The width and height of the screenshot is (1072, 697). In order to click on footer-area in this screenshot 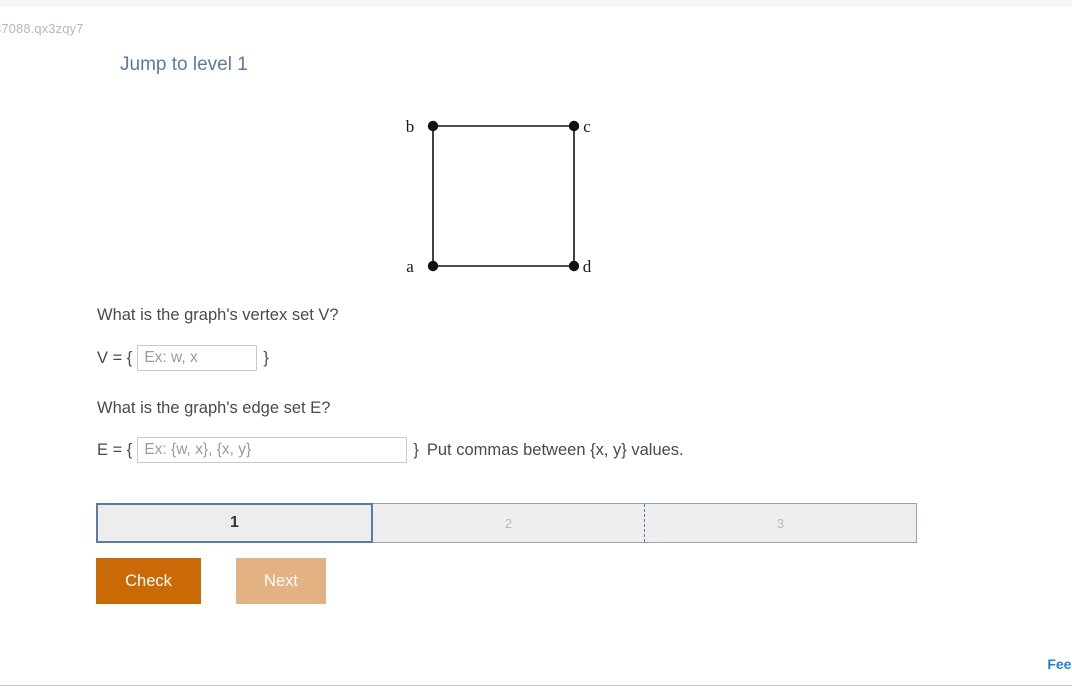, I will do `click(536, 691)`.